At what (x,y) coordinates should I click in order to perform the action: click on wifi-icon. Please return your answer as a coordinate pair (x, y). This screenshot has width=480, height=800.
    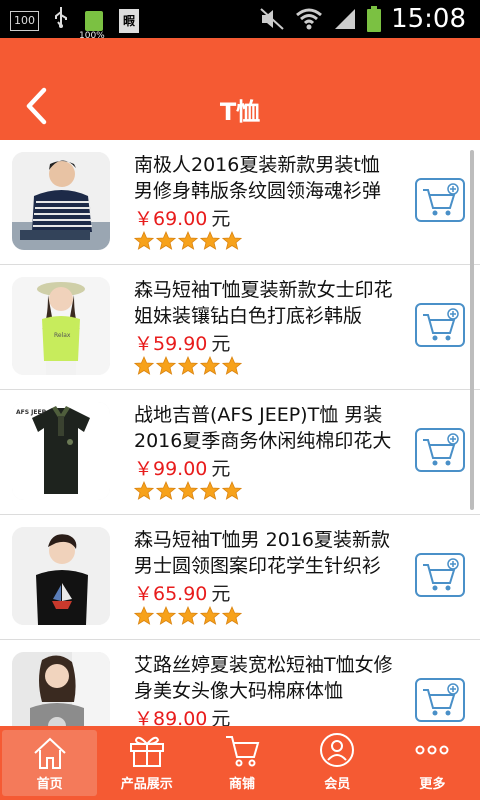
    Looking at the image, I should click on (309, 19).